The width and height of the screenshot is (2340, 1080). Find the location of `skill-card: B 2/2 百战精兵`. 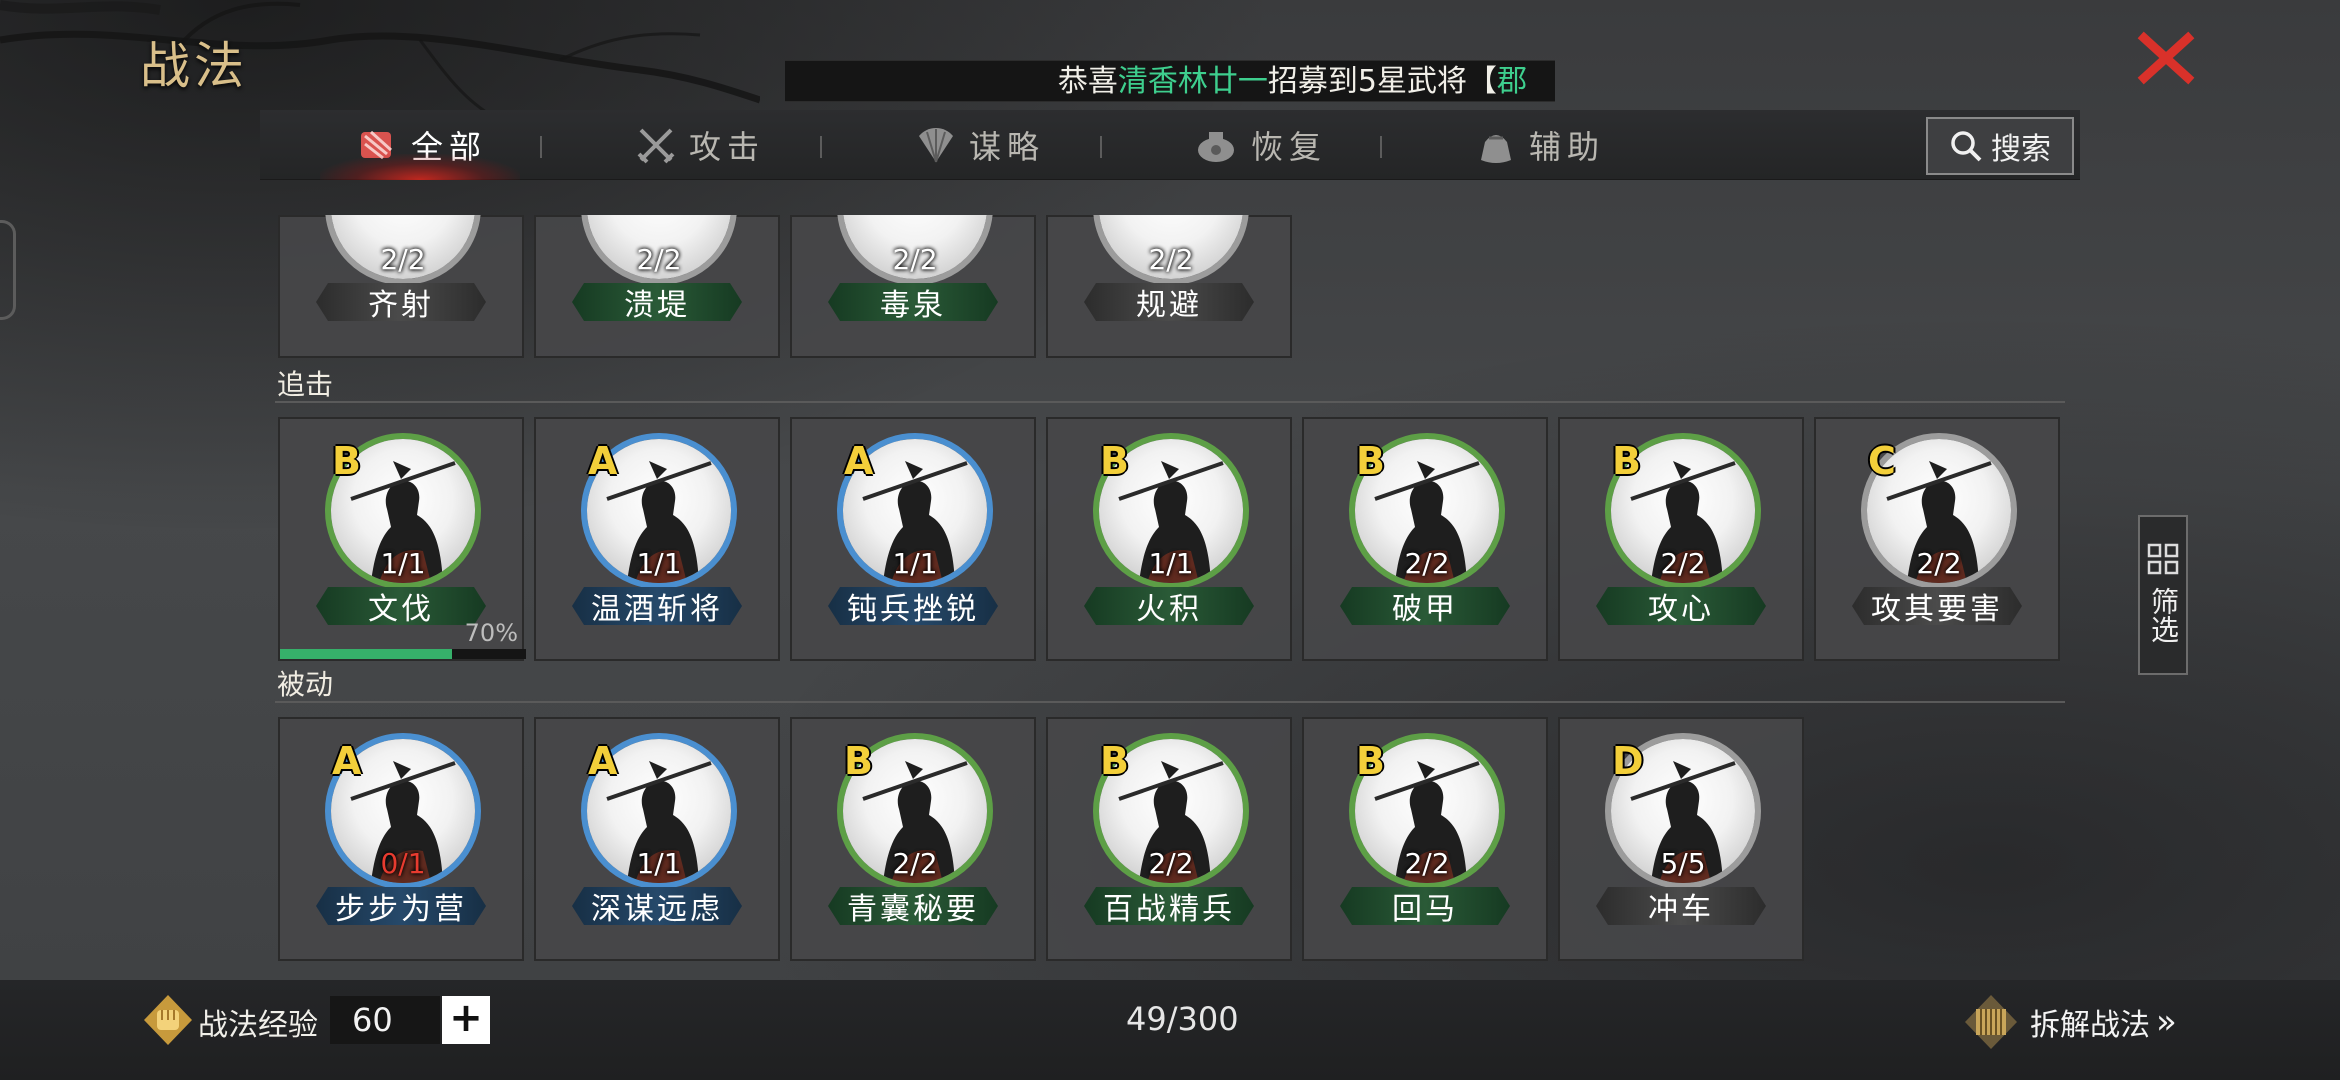

skill-card: B 2/2 百战精兵 is located at coordinates (1169, 839).